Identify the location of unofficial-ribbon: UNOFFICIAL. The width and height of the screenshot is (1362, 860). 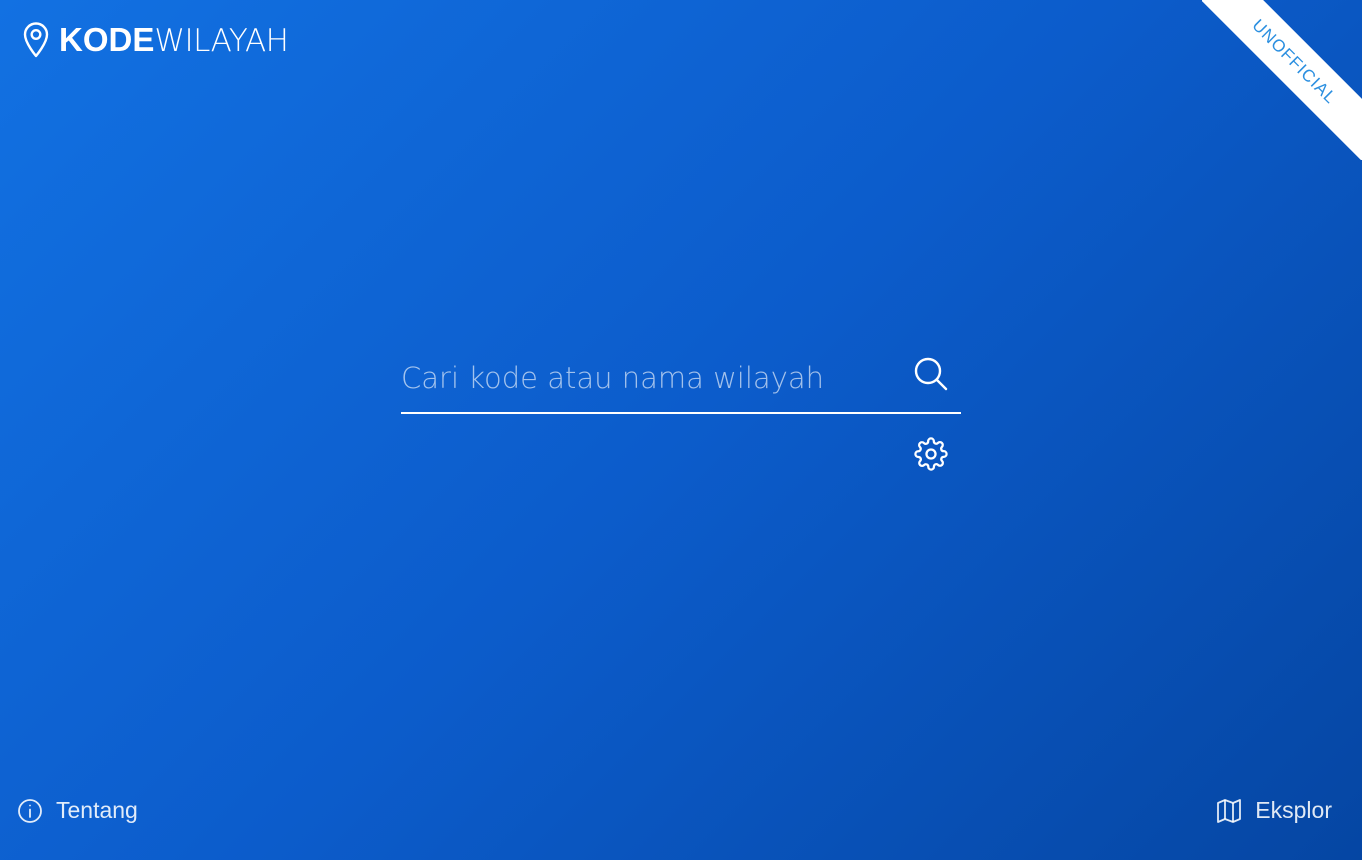
(1282, 80).